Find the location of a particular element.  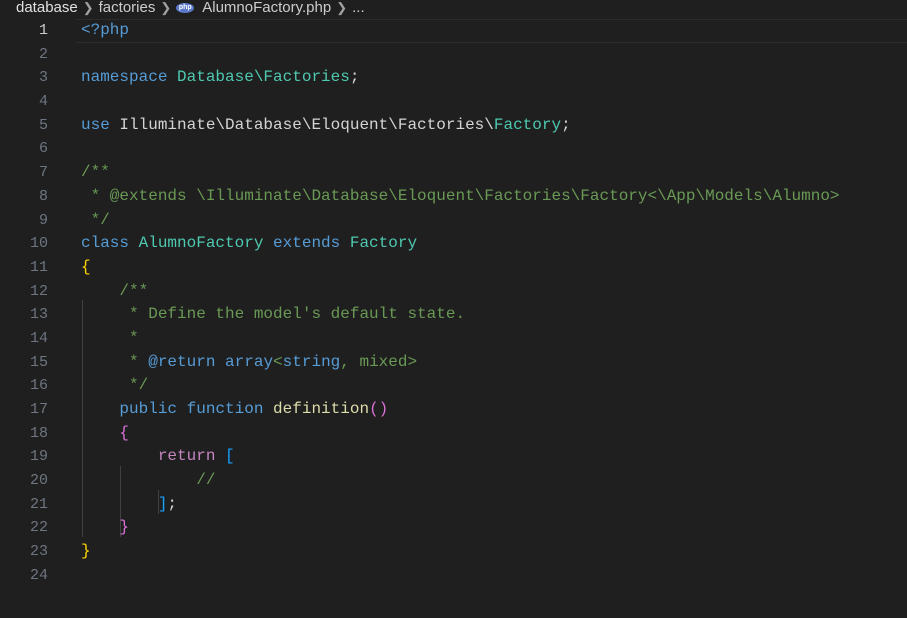

line-content: return [ is located at coordinates (158, 457).